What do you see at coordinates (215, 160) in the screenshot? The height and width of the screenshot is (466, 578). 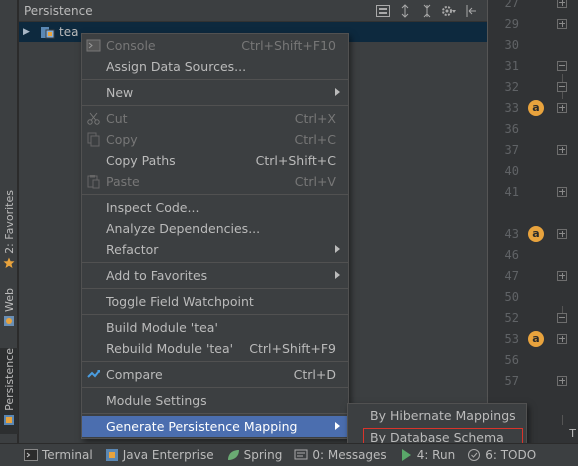 I see `menu-item-copy-paths: Copy Paths Ctrl+Shift+C` at bounding box center [215, 160].